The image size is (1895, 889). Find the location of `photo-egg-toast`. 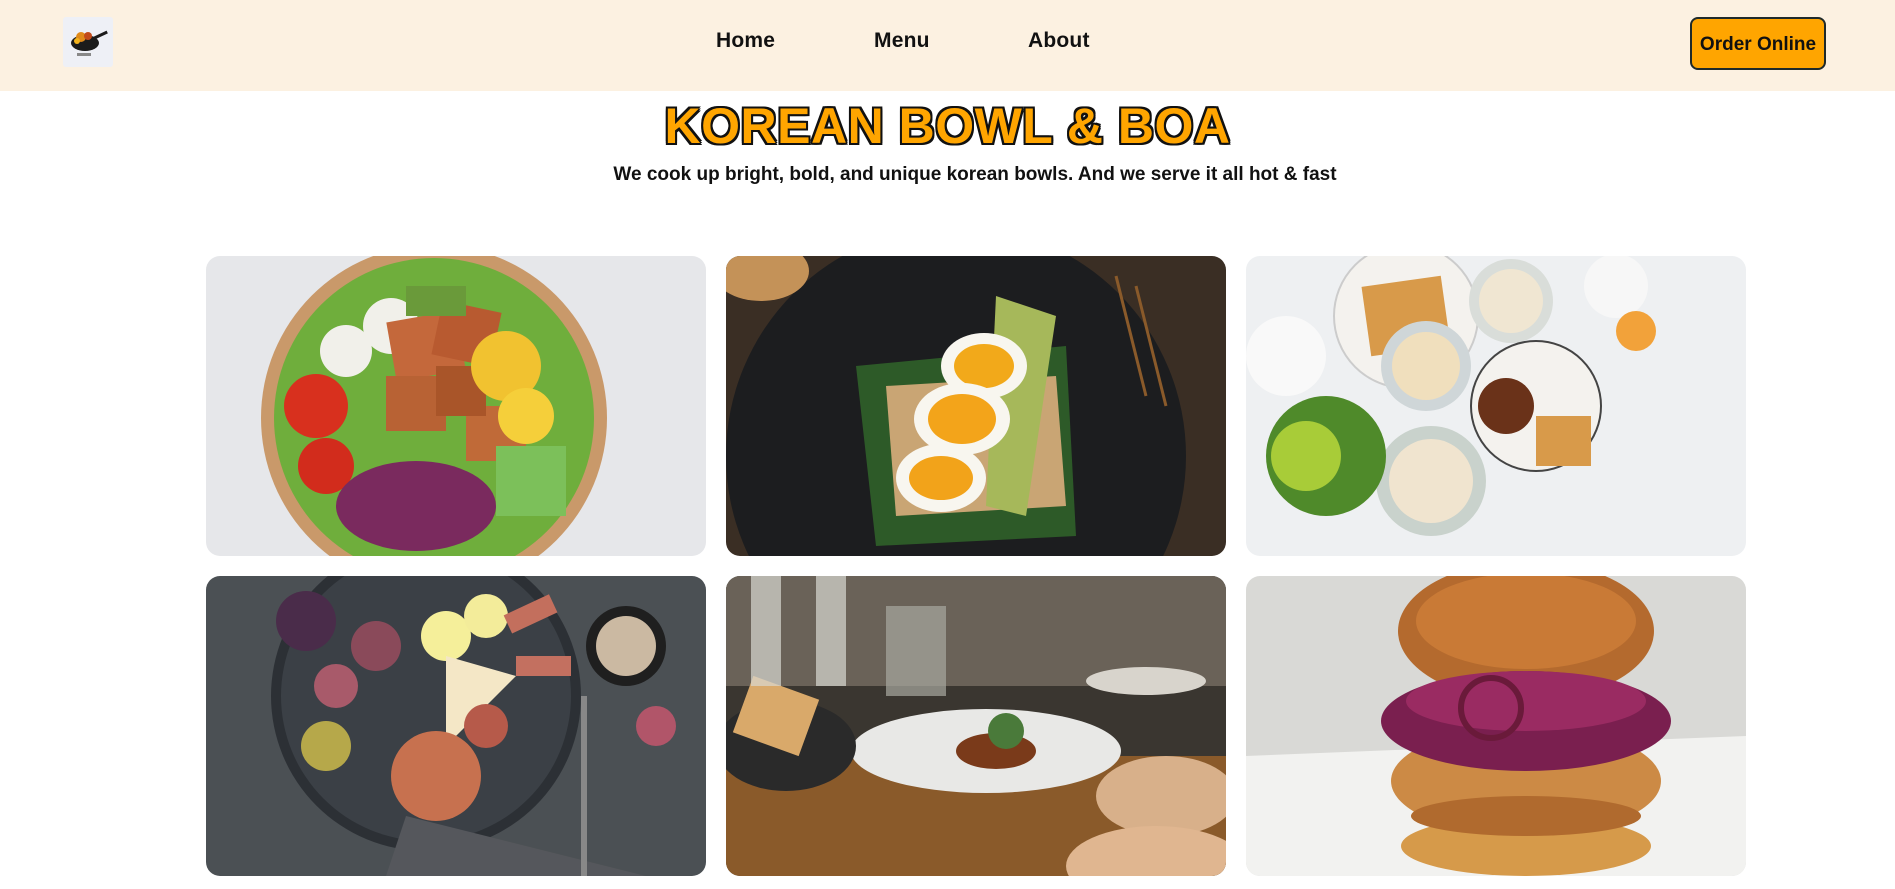

photo-egg-toast is located at coordinates (976, 406).